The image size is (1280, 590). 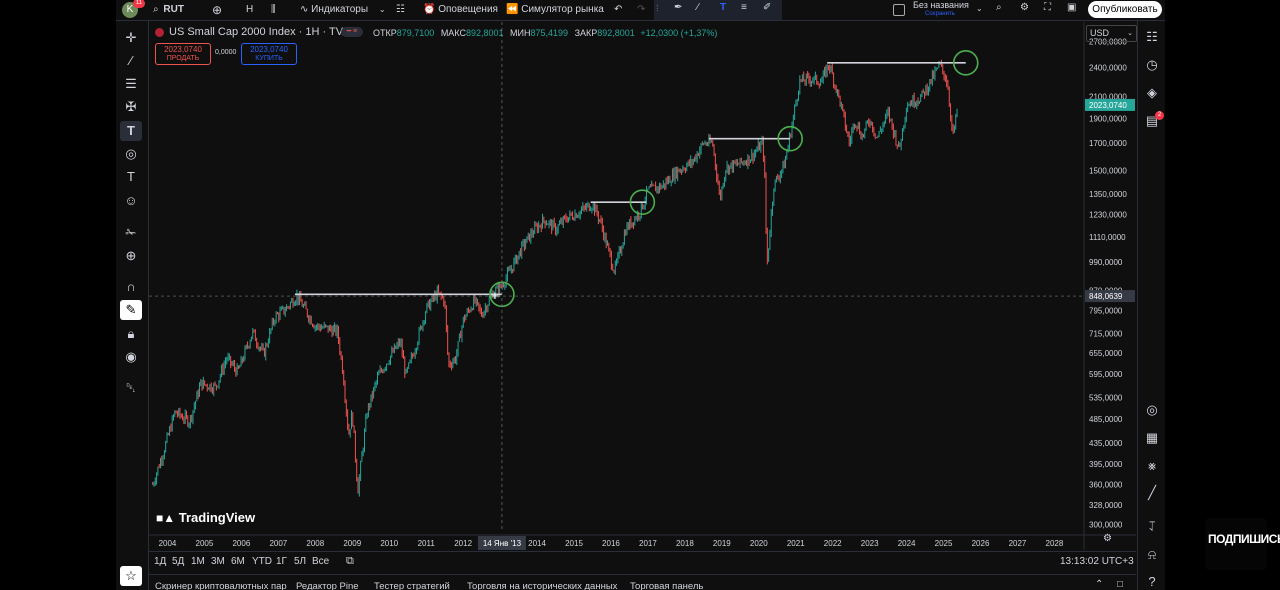 I want to click on camera-icon: ▣, so click(x=1071, y=7).